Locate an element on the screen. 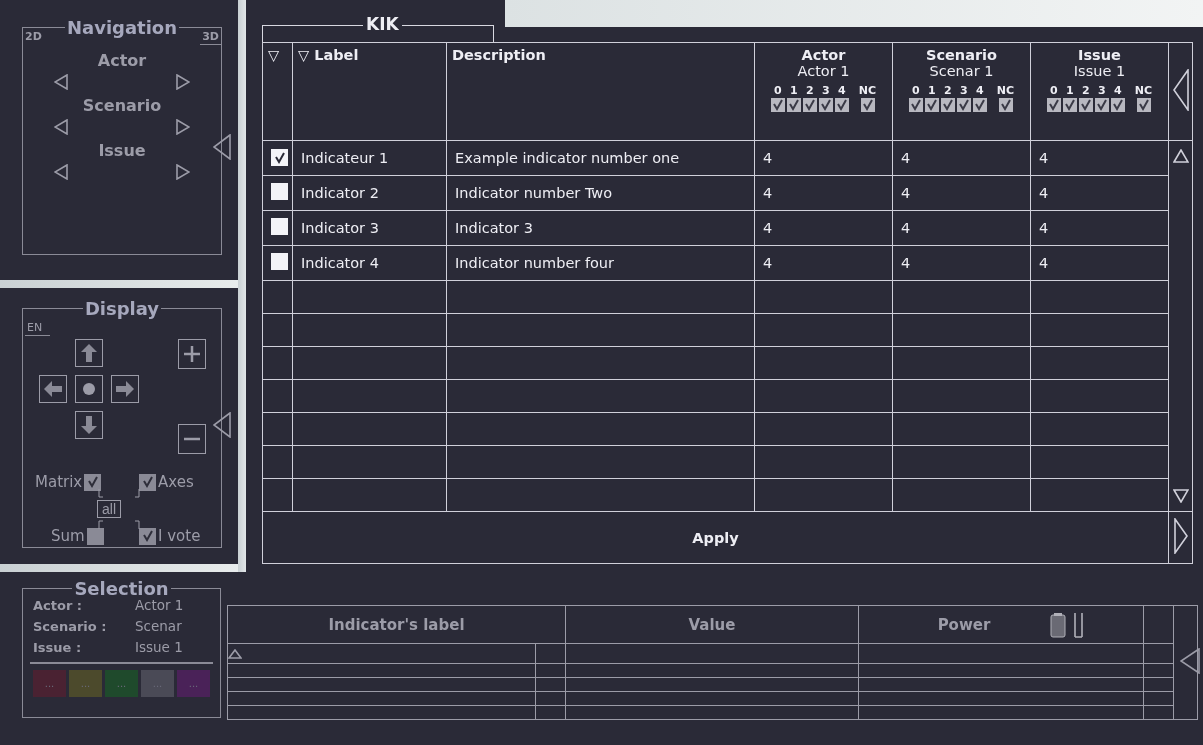 This screenshot has width=1203, height=745. panel-title: Navigation is located at coordinates (122, 27).